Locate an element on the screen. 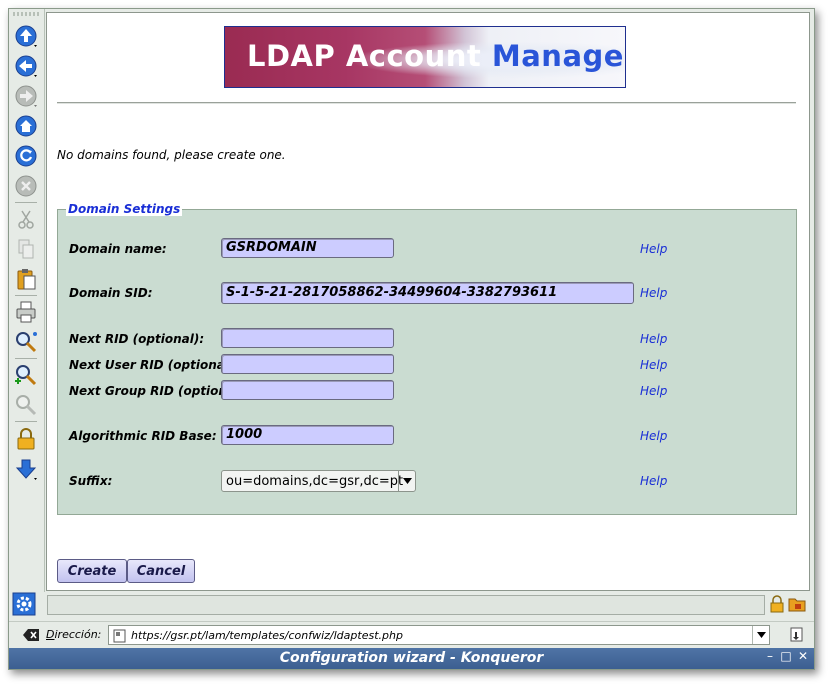 Image resolution: width=836 pixels, height=692 pixels. domain-name-label: Domain name: is located at coordinates (118, 249).